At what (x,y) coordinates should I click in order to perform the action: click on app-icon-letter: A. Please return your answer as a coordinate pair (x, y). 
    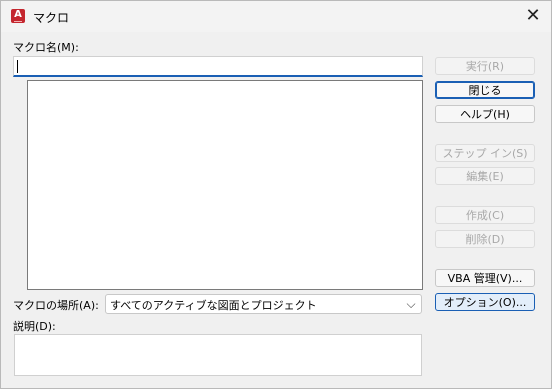
    Looking at the image, I should click on (18, 14).